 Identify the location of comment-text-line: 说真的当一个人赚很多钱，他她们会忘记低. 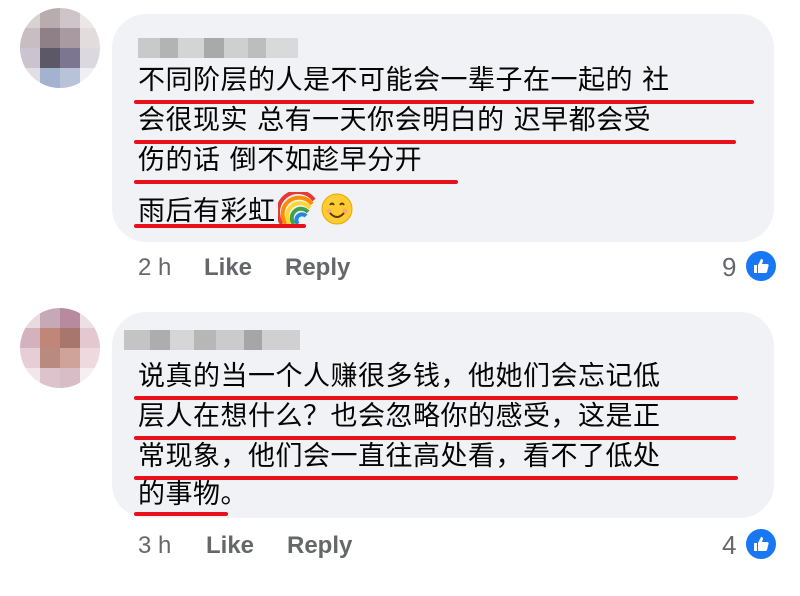
(399, 376).